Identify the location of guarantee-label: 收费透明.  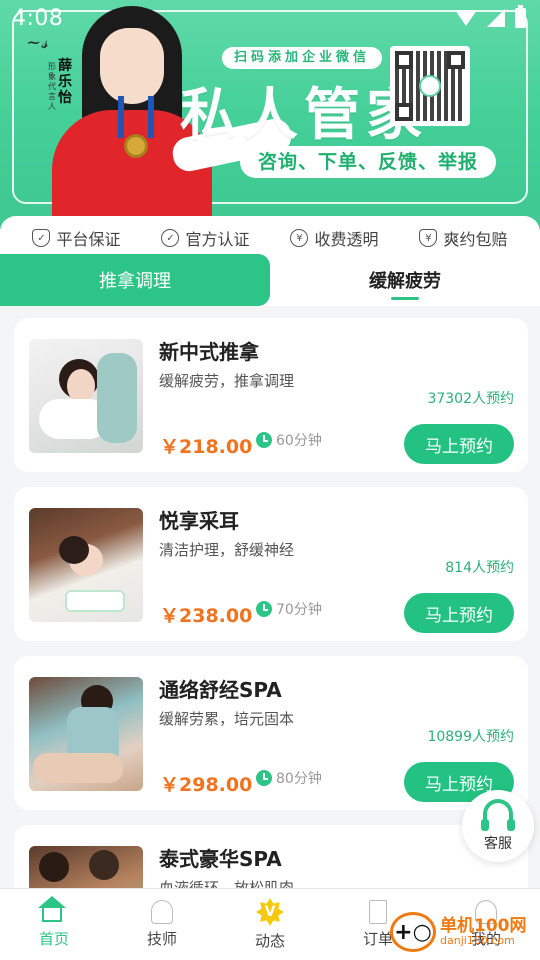
(346, 239).